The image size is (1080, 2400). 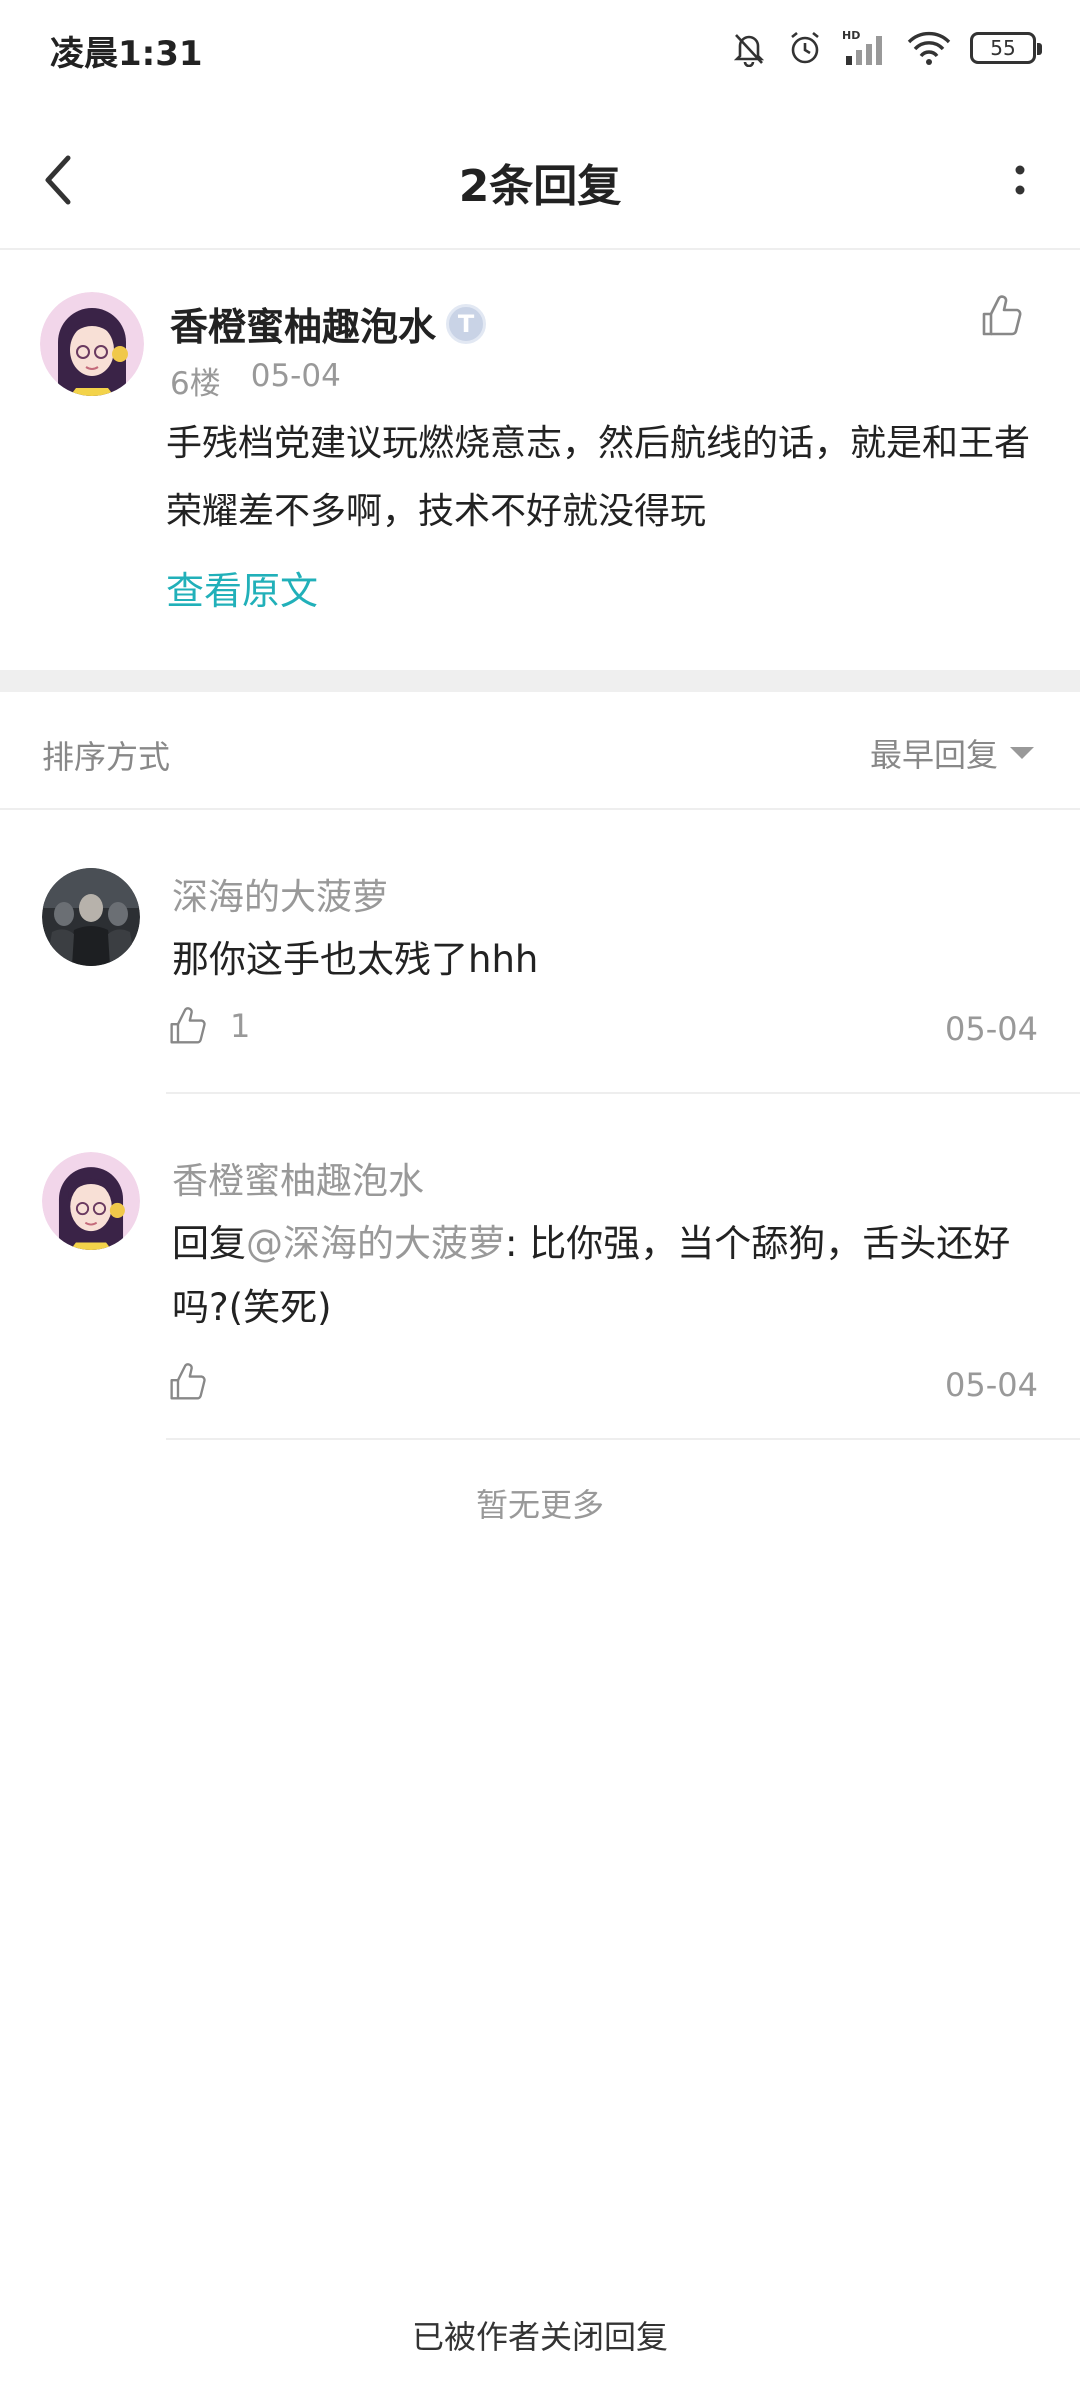 What do you see at coordinates (929, 48) in the screenshot?
I see `wifi-icon` at bounding box center [929, 48].